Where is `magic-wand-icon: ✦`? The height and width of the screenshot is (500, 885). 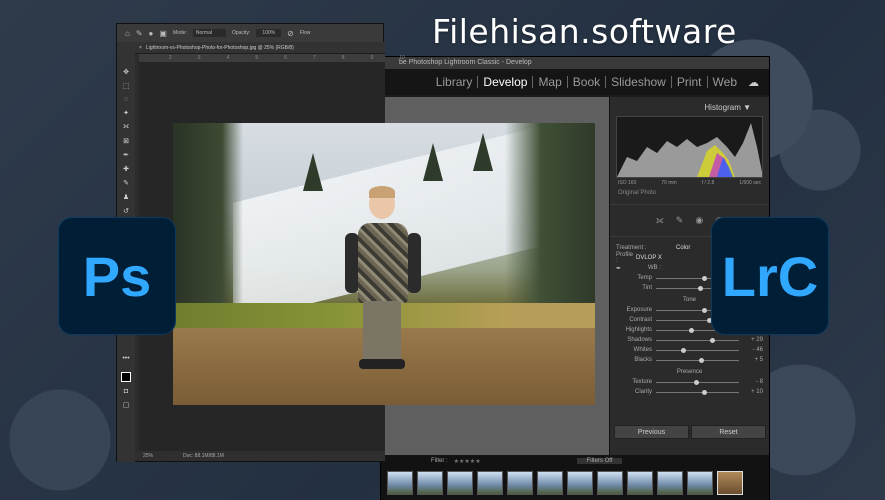
magic-wand-icon: ✦ is located at coordinates (126, 113).